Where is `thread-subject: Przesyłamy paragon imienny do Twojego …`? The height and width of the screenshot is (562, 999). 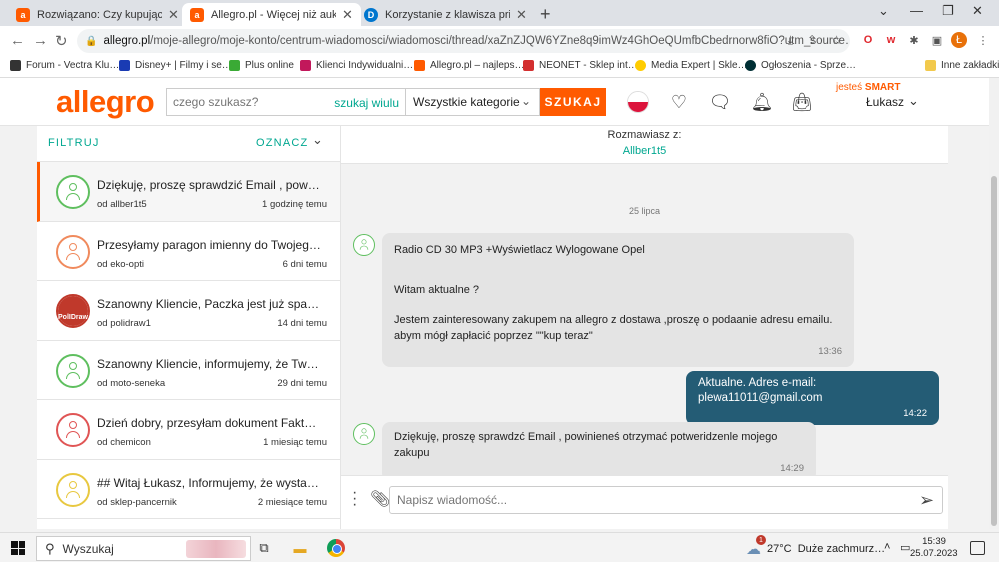
thread-subject: Przesyłamy paragon imienny do Twojego … is located at coordinates (209, 244).